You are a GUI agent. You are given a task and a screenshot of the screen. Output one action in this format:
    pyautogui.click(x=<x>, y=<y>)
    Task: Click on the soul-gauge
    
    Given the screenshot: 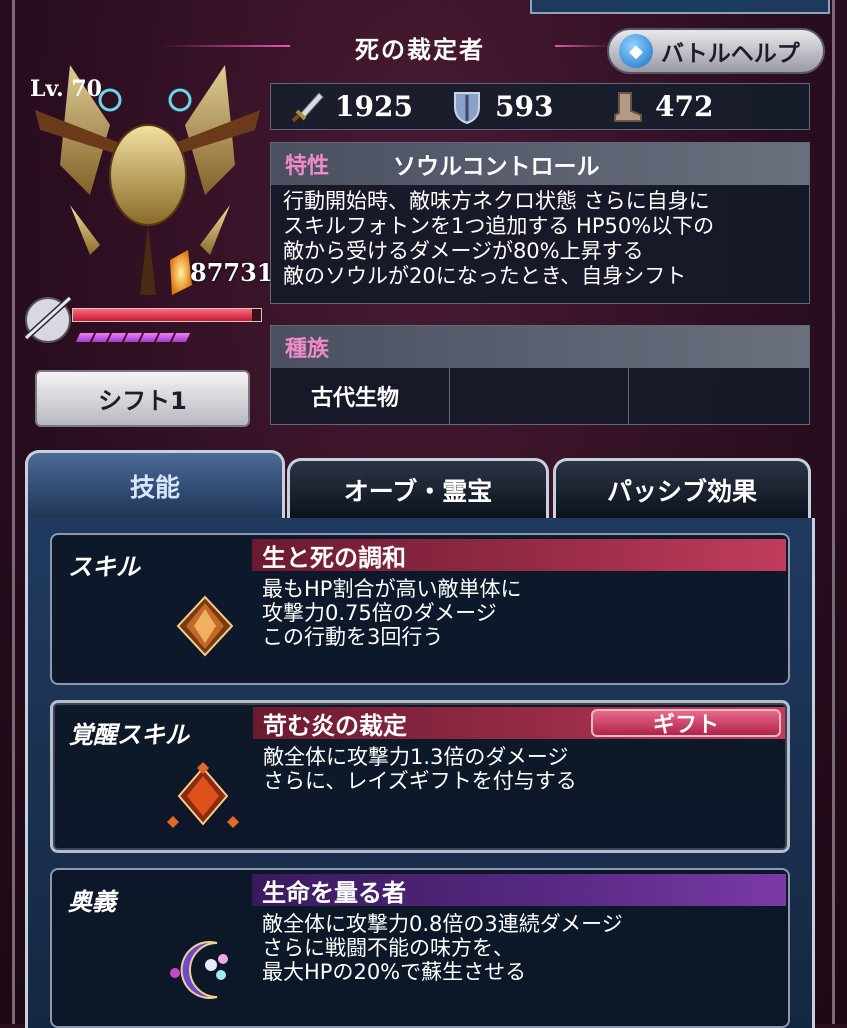 What is the action you would take?
    pyautogui.click(x=133, y=337)
    